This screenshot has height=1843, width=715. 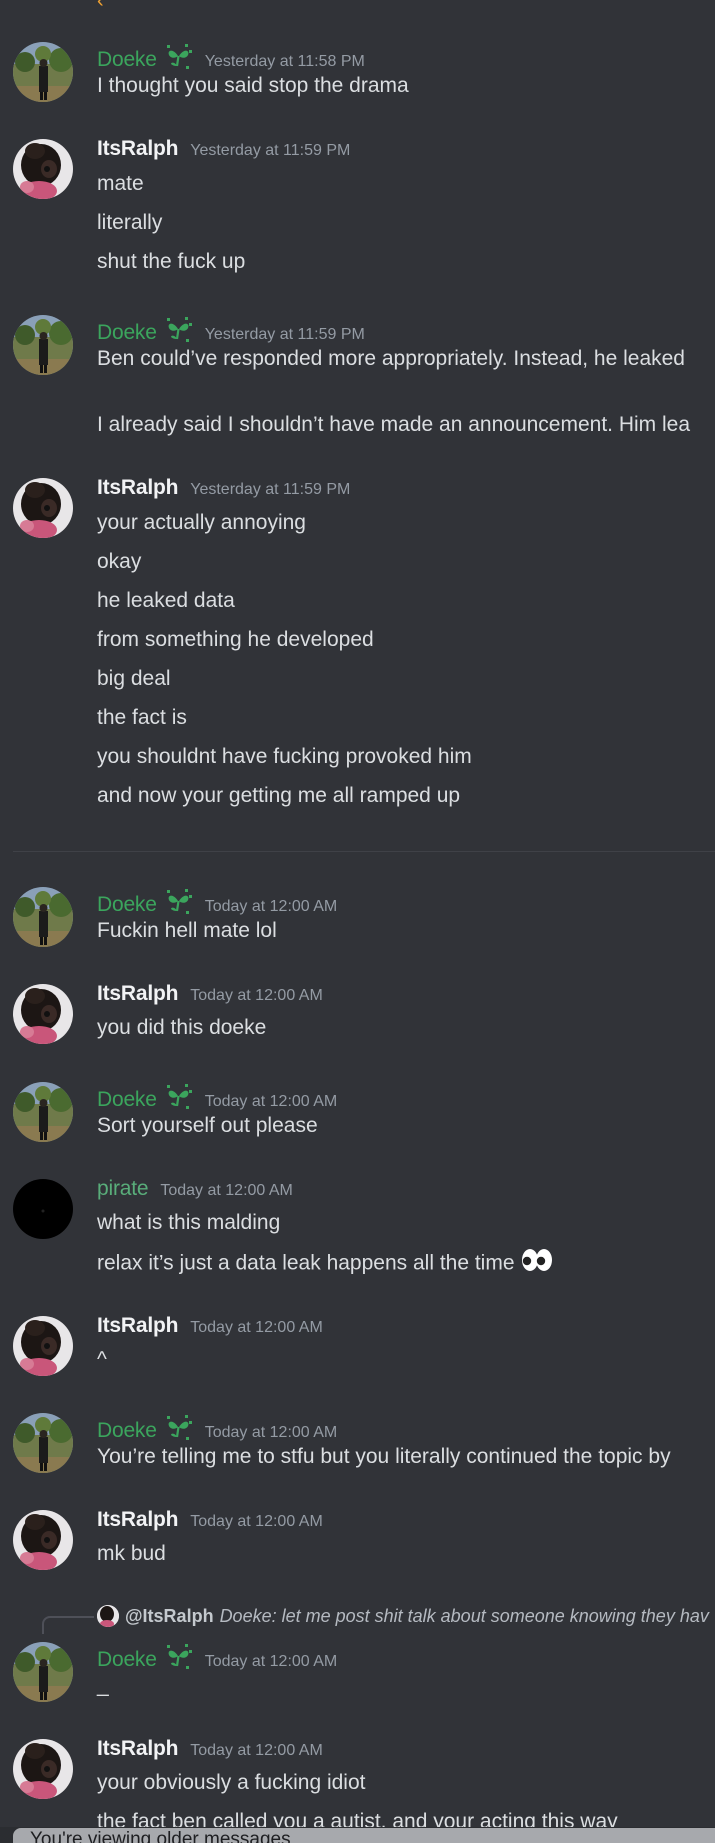 I want to click on message-text: mk bud, so click(x=131, y=1554).